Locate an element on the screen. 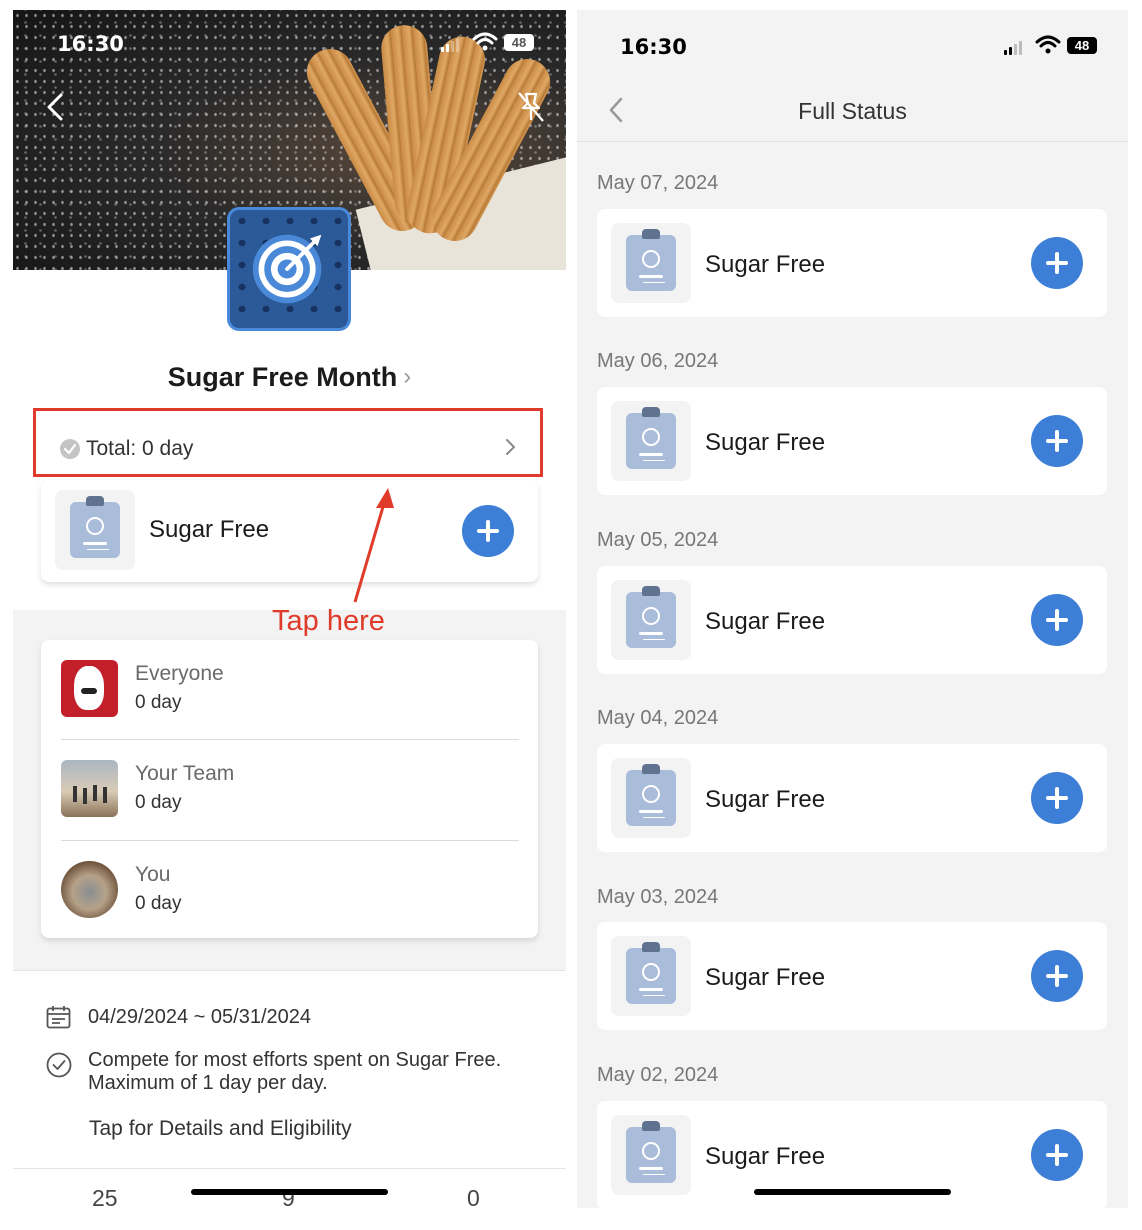  target-icon is located at coordinates (287, 269).